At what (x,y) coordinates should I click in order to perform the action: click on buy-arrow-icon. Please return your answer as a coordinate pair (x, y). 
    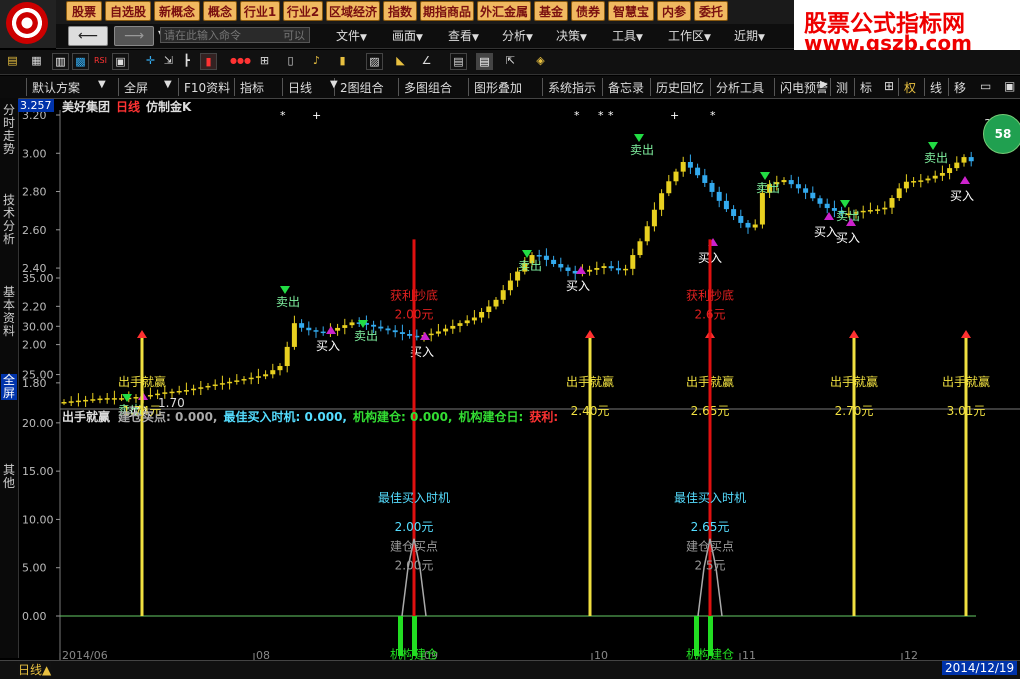
    Looking at the image, I should click on (331, 330).